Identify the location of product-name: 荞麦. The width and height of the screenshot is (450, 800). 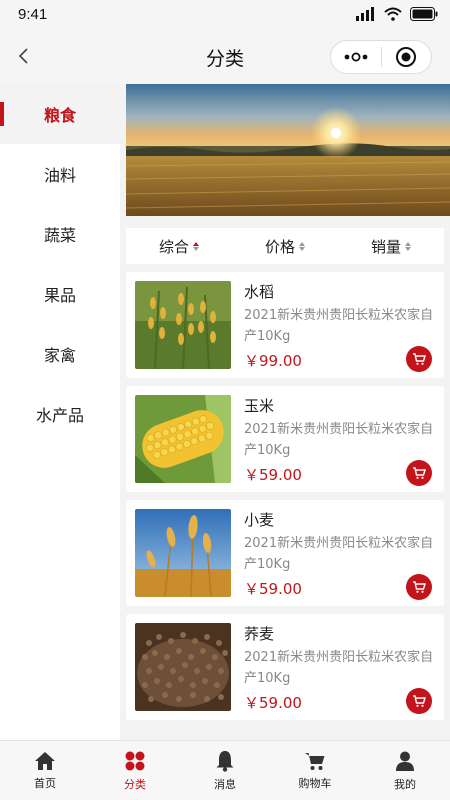
(259, 634).